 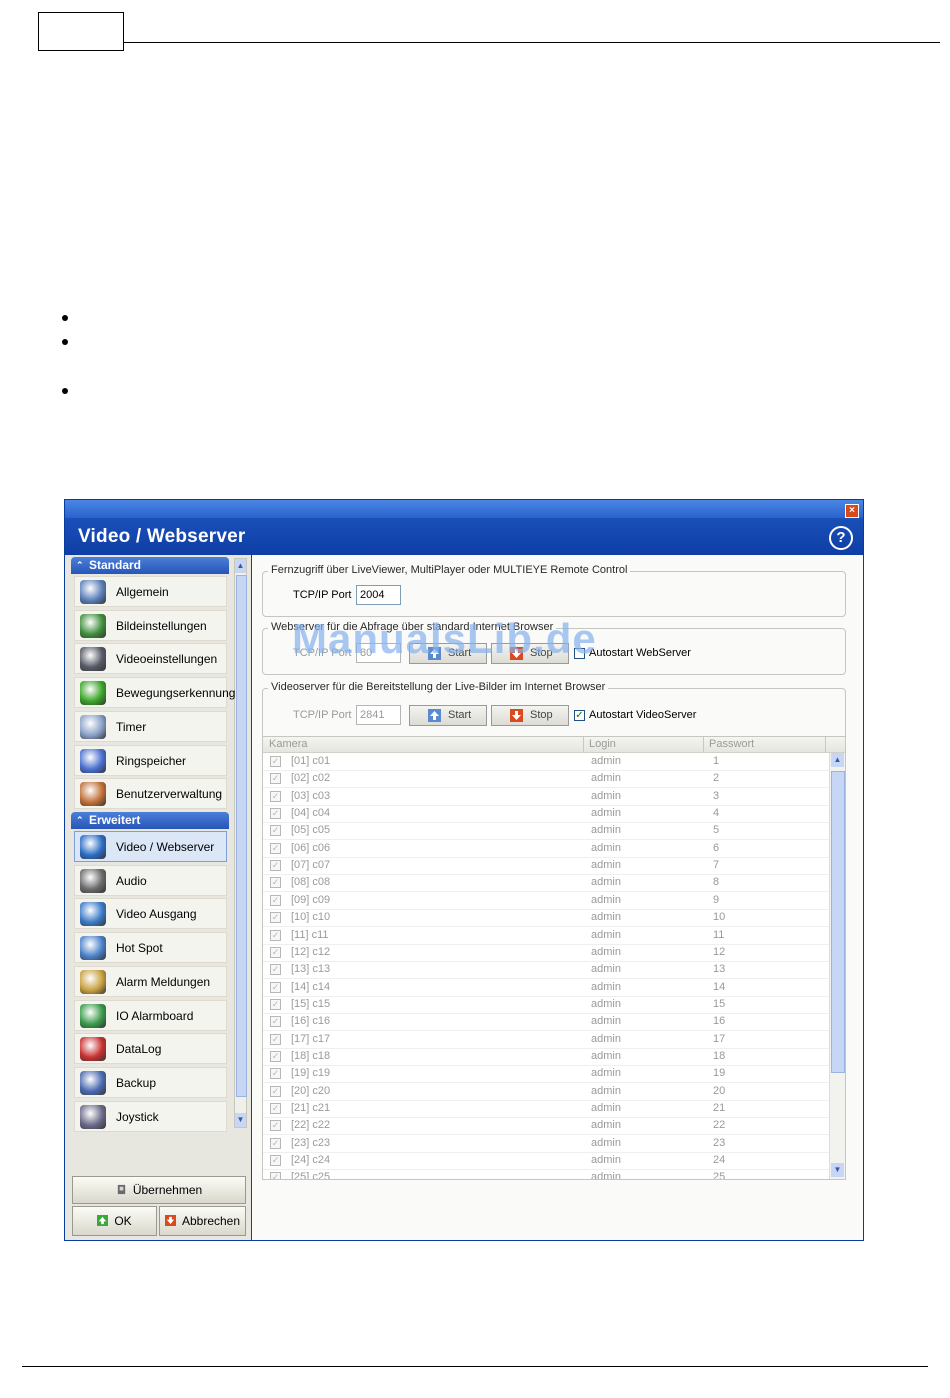 What do you see at coordinates (546, 936) in the screenshot?
I see `table-row: ✓ [11] c11 admin 11` at bounding box center [546, 936].